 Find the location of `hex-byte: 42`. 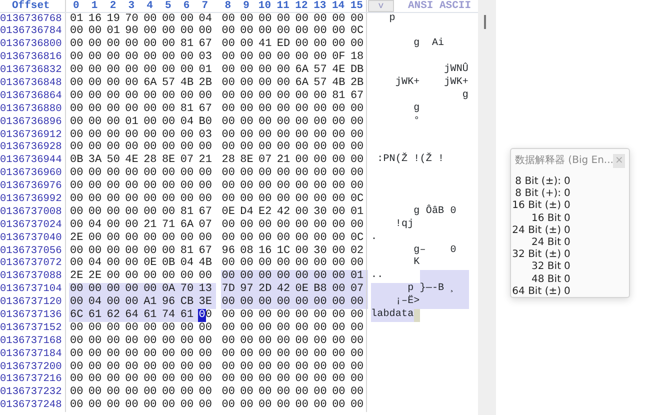

hex-byte: 42 is located at coordinates (285, 289).